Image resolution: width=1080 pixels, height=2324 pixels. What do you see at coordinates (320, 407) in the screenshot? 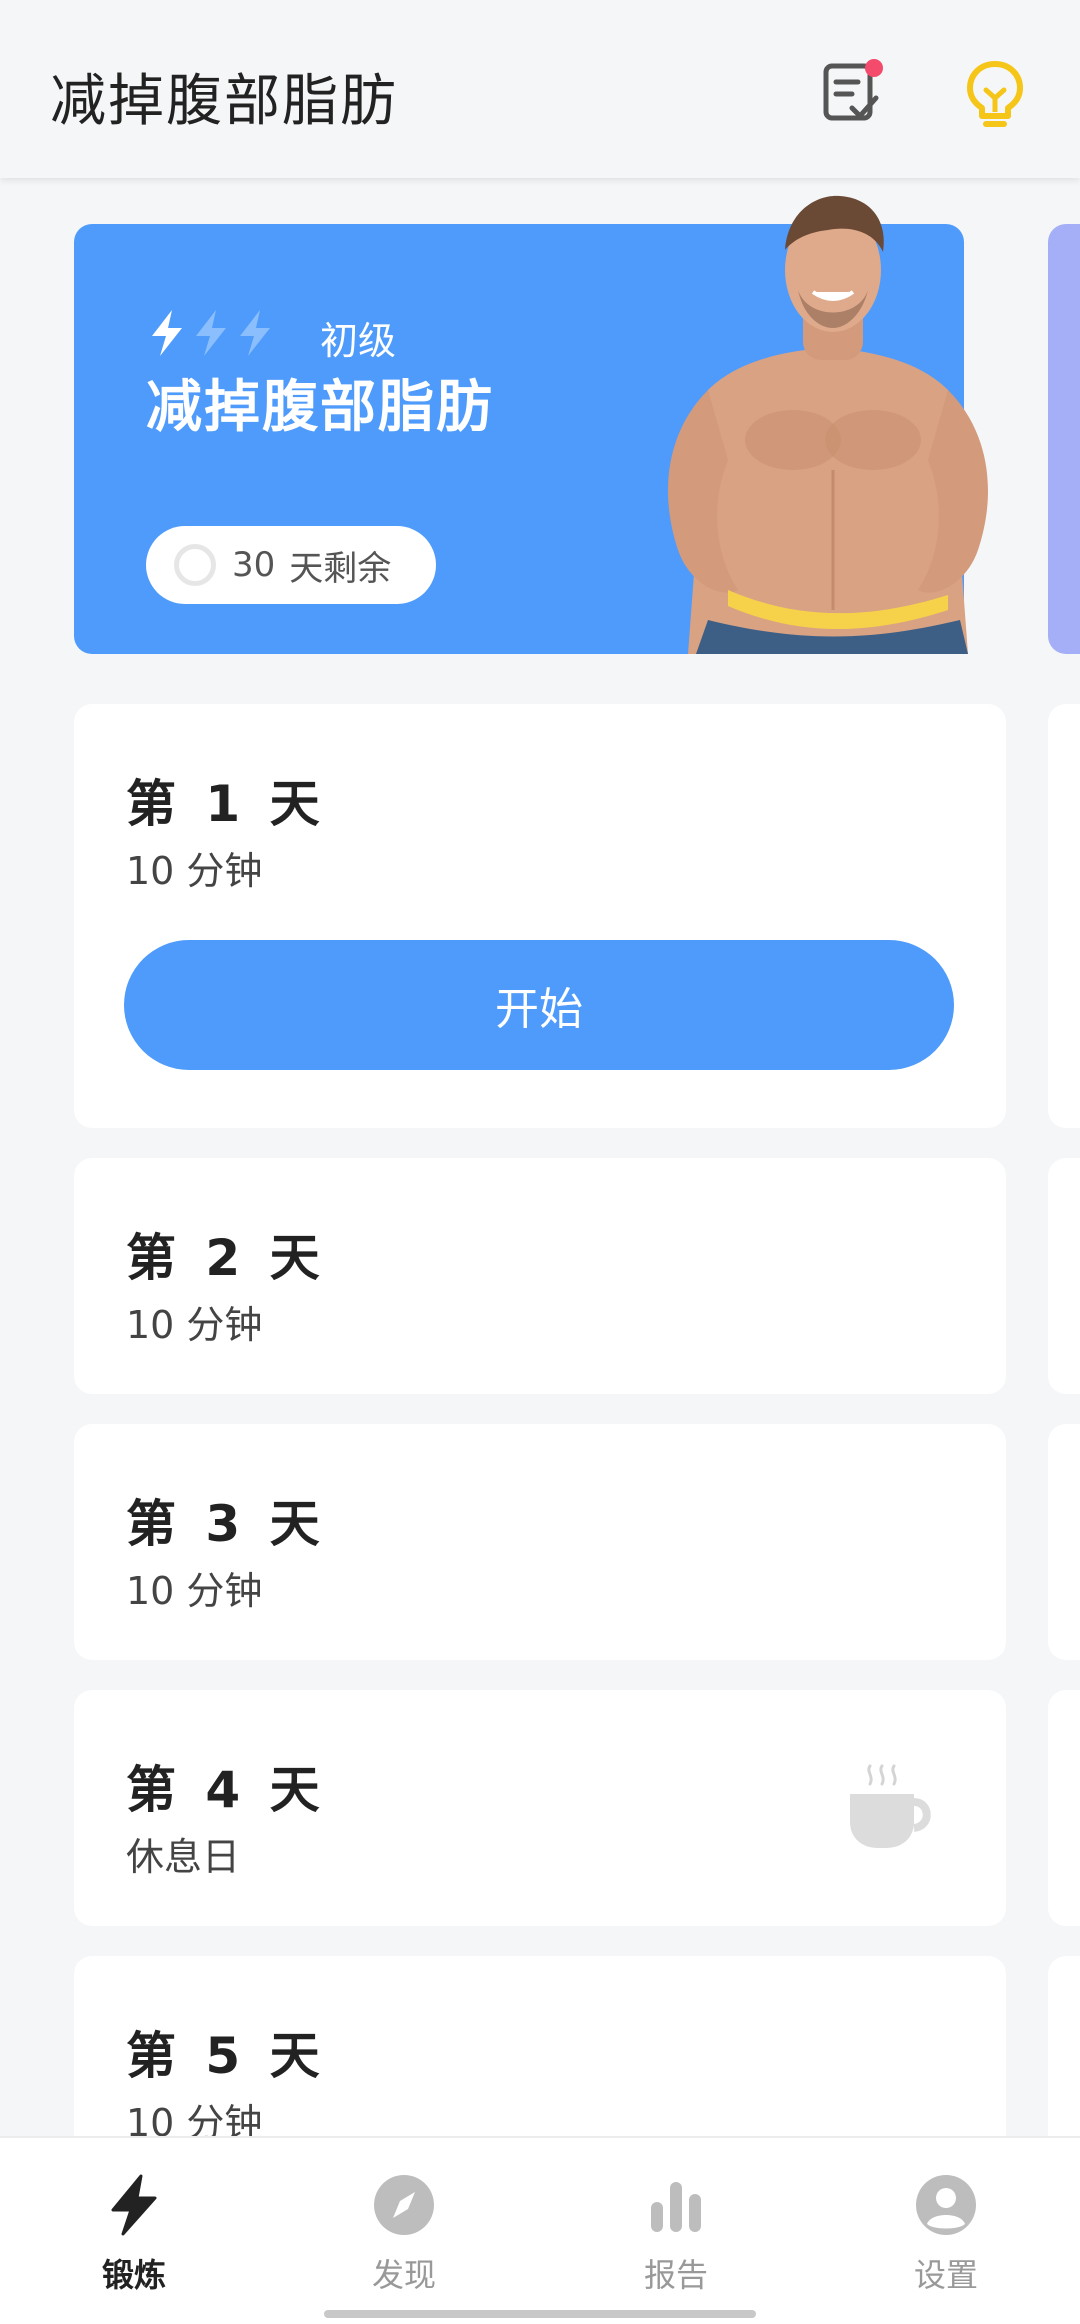
I see `plan-title: 减掉腹部脂肪` at bounding box center [320, 407].